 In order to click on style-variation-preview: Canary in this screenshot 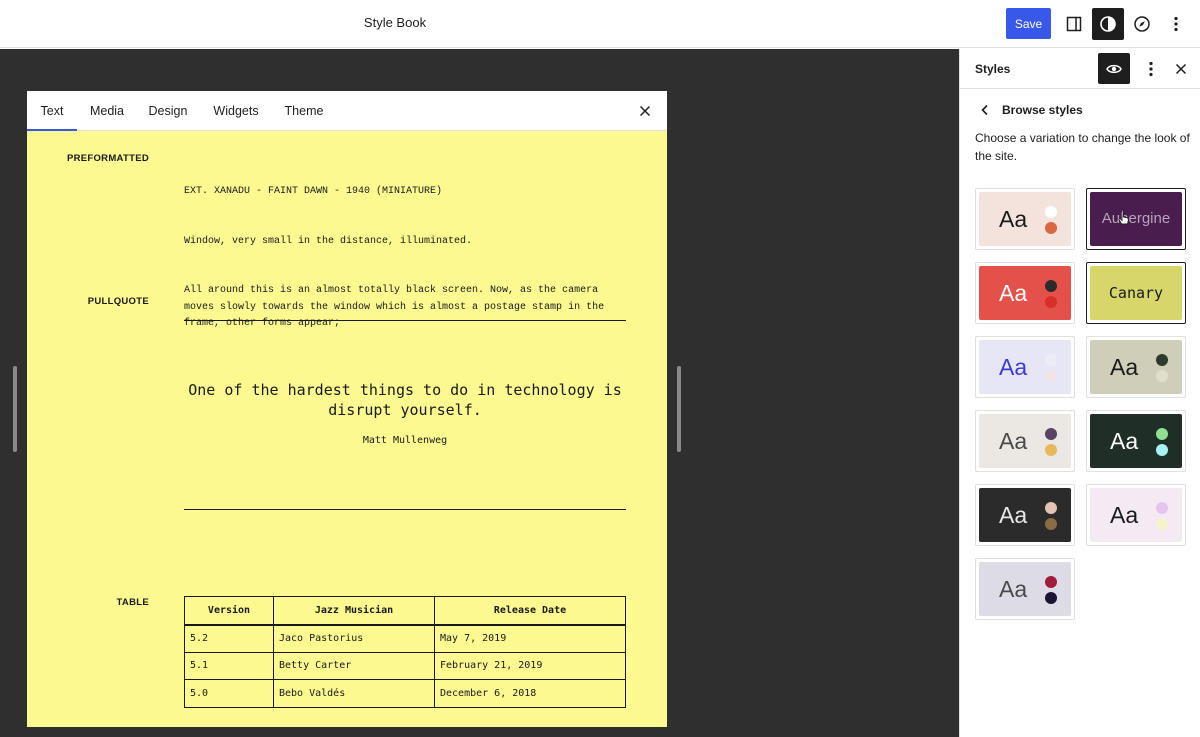, I will do `click(1136, 293)`.